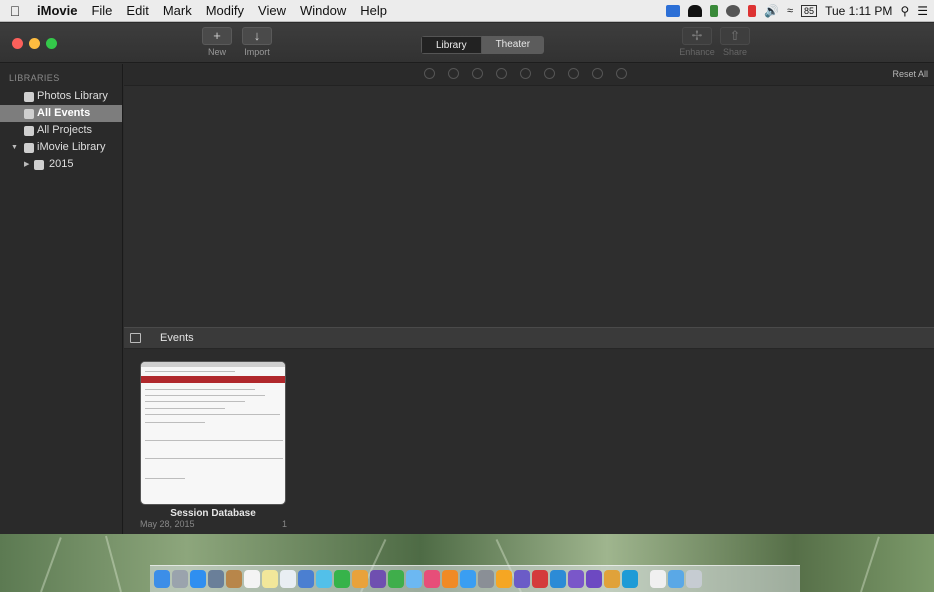  I want to click on facetime-icon, so click(342, 579).